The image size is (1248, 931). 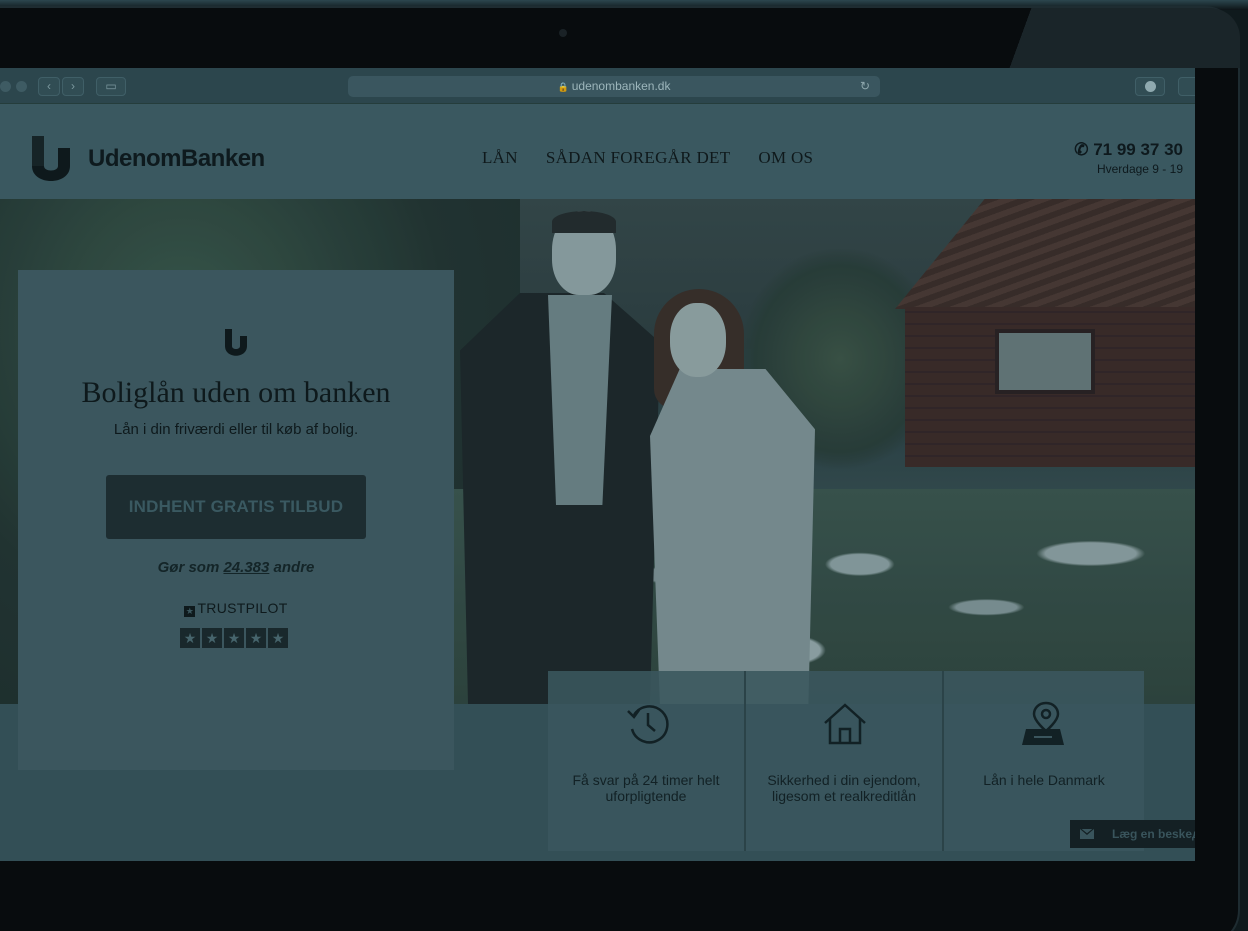 I want to click on sidebar-icon: ▭, so click(x=111, y=86).